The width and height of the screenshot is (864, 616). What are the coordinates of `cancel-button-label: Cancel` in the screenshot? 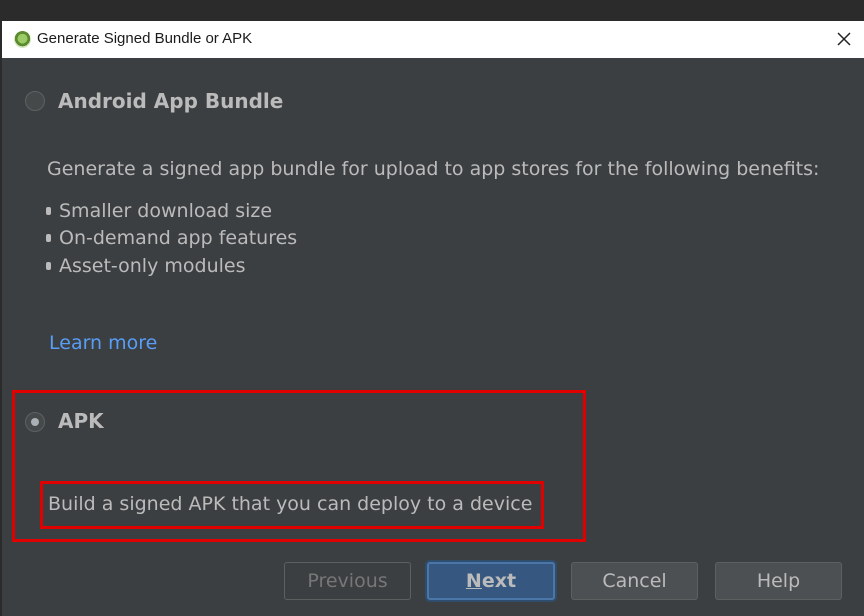 It's located at (634, 581).